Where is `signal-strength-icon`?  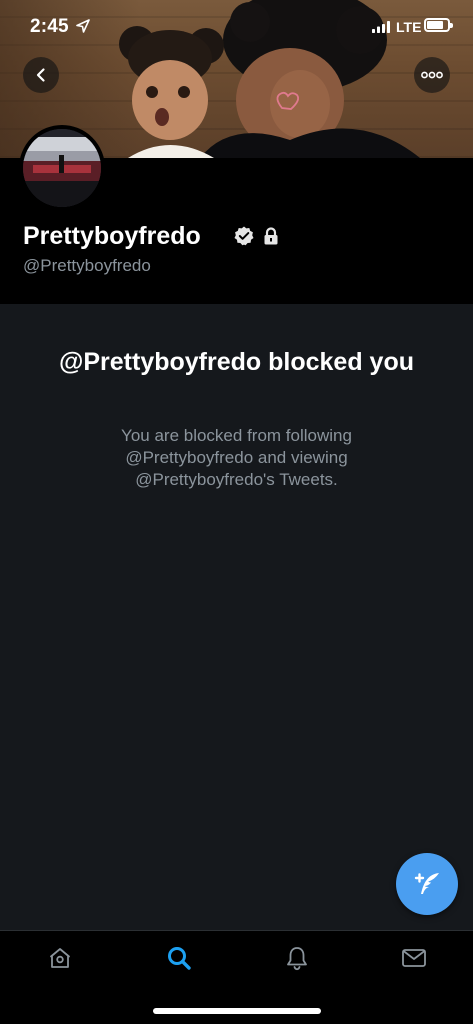
signal-strength-icon is located at coordinates (381, 27).